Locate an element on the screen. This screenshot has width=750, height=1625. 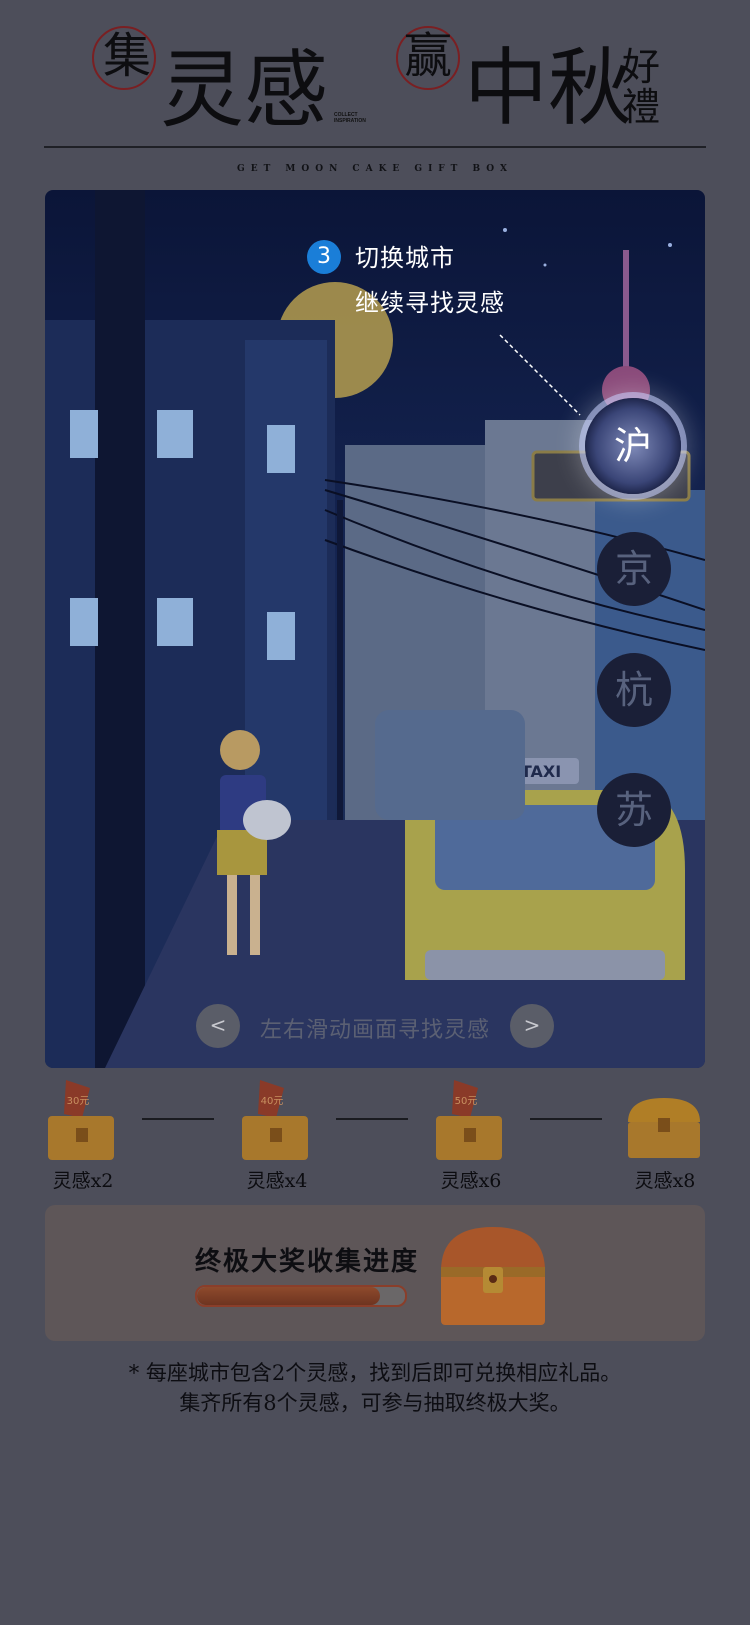
milestone-item: 50元 灵感x6 is located at coordinates (471, 1135).